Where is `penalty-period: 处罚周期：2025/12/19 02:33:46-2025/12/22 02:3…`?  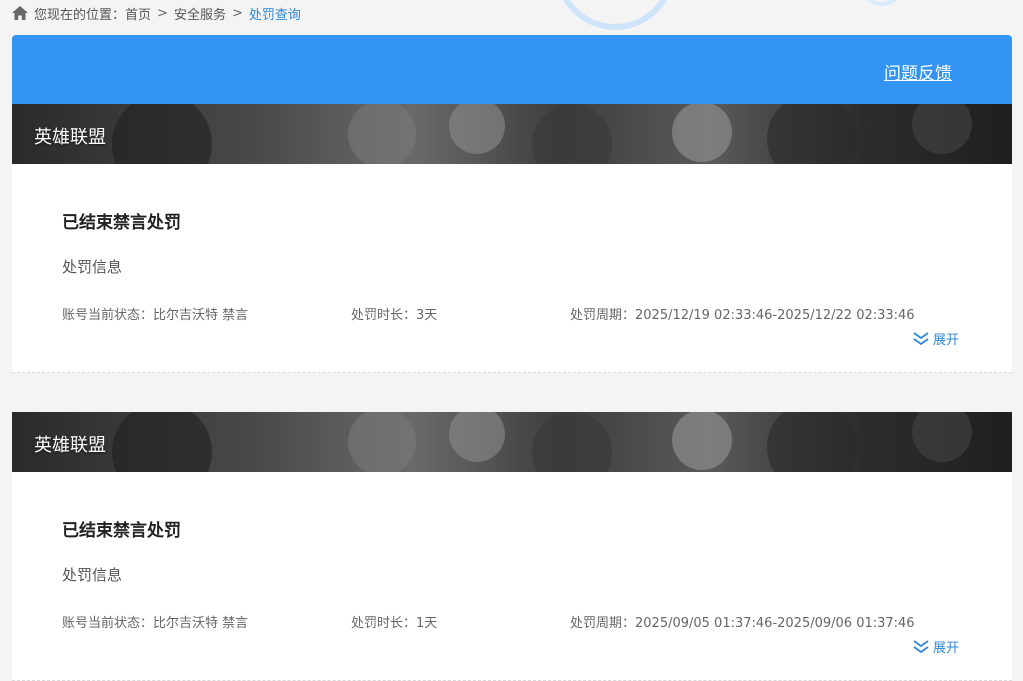 penalty-period: 处罚周期：2025/12/19 02:33:46-2025/12/22 02:3… is located at coordinates (742, 315).